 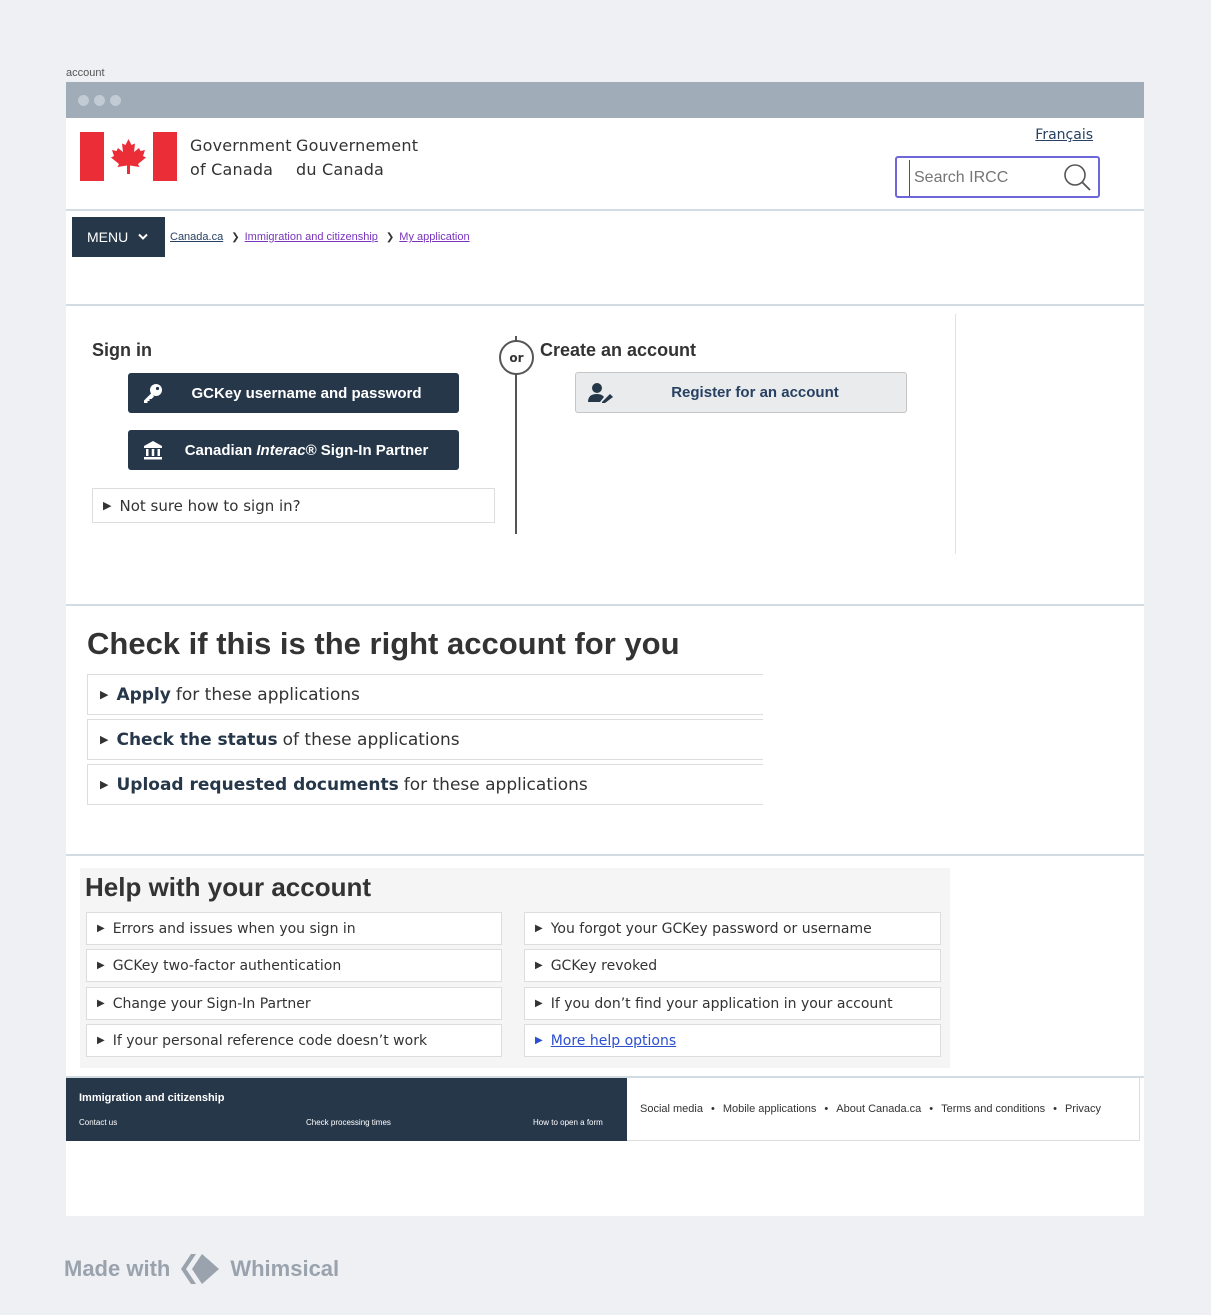 I want to click on interac-signin-button: Canadian Interac® Sign-In Partner, so click(x=293, y=450).